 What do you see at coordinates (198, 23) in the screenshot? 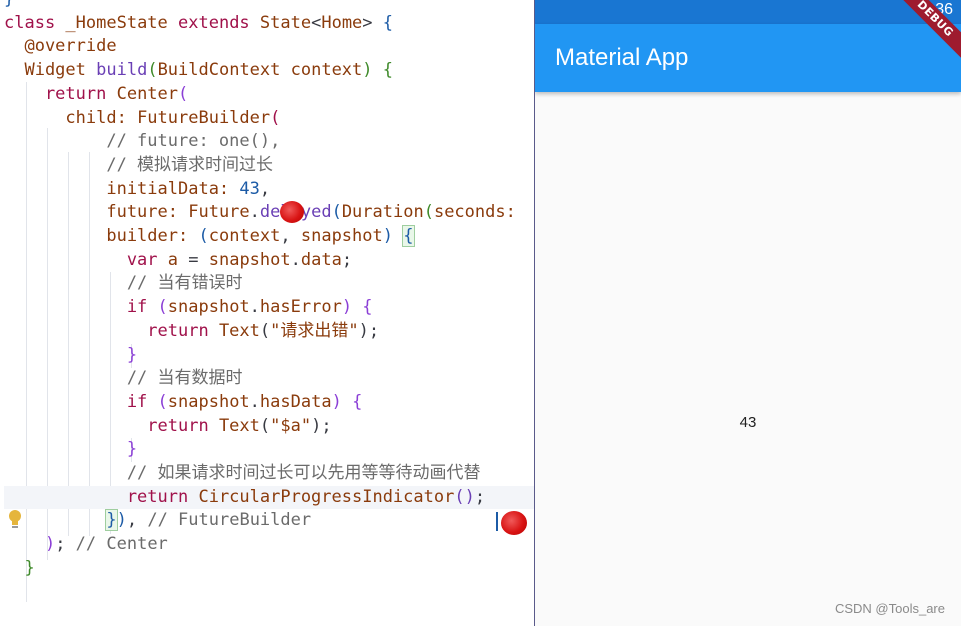
I see `code-line: class _HomeState extends State<Home> {` at bounding box center [198, 23].